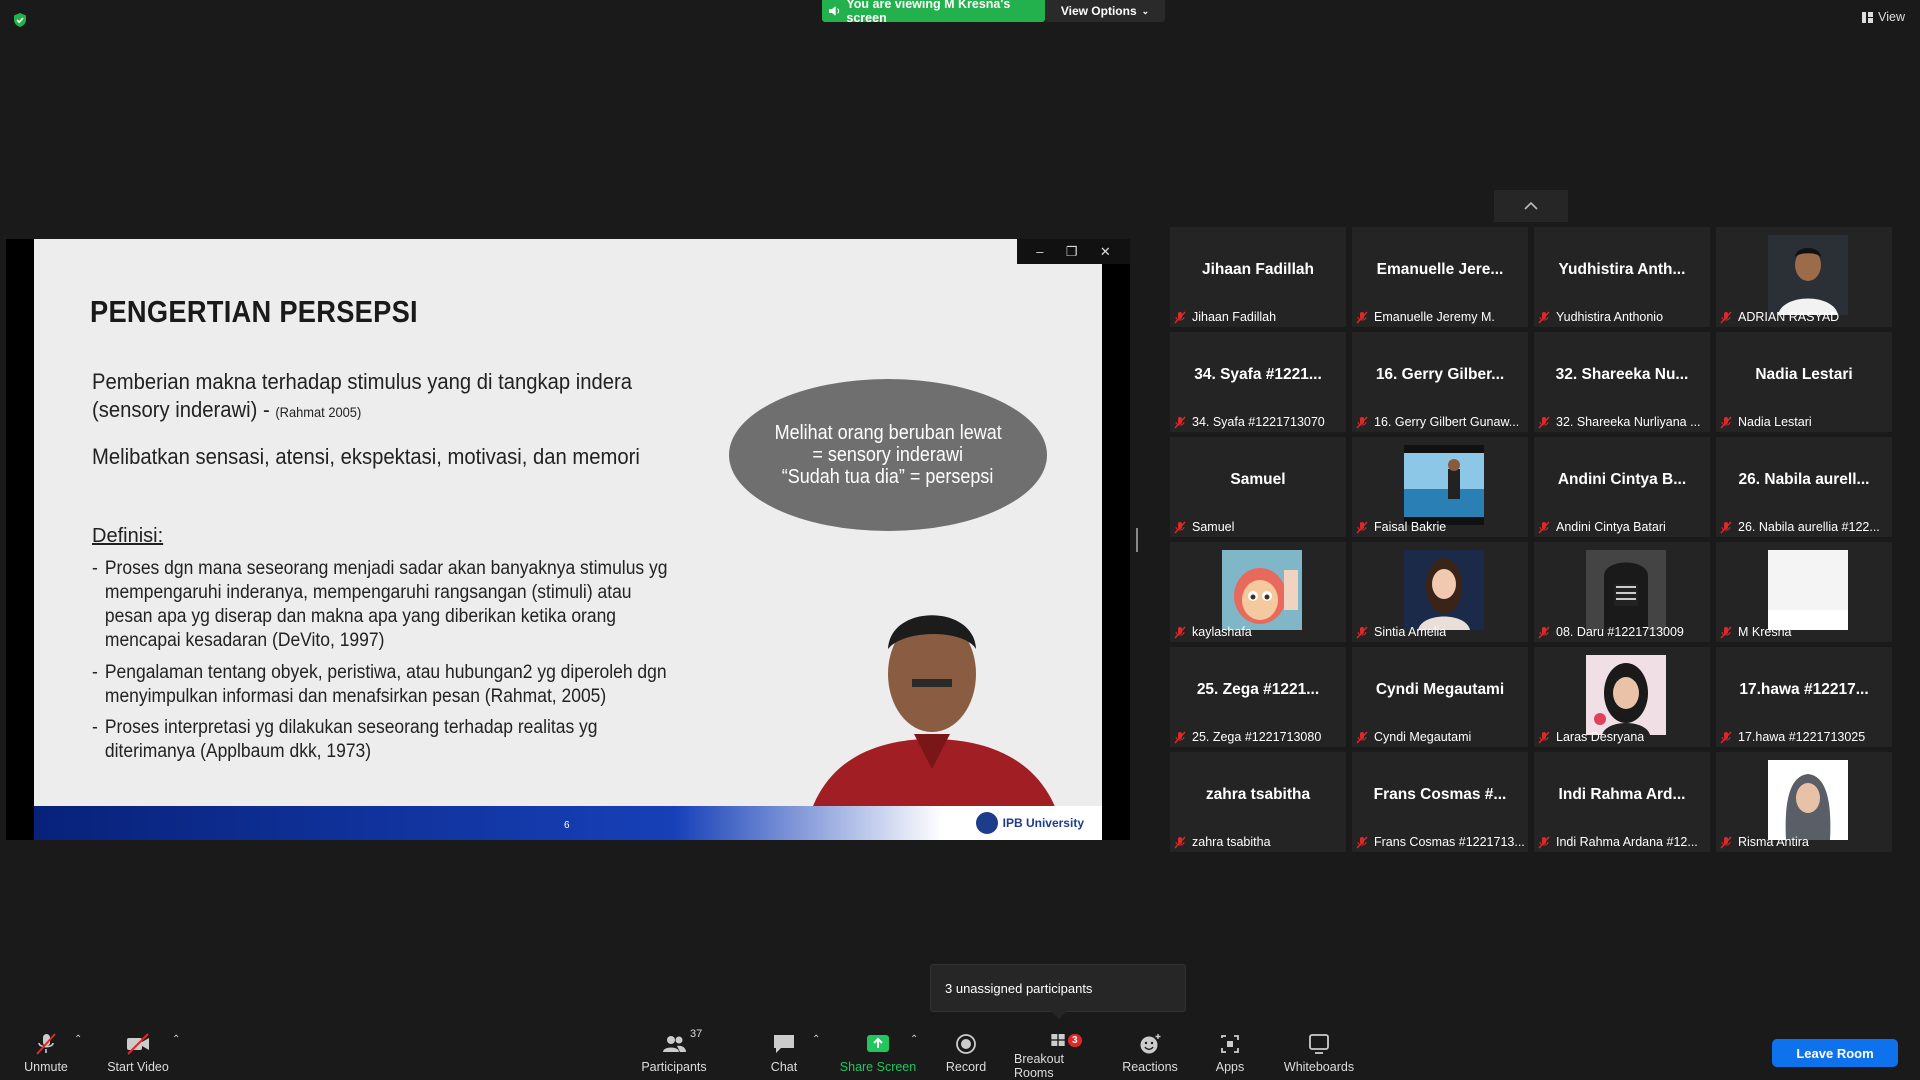  Describe the element at coordinates (1440, 277) in the screenshot. I see `participant-tile: Emanuelle Jere... Emanuelle Jeremy M.` at that location.